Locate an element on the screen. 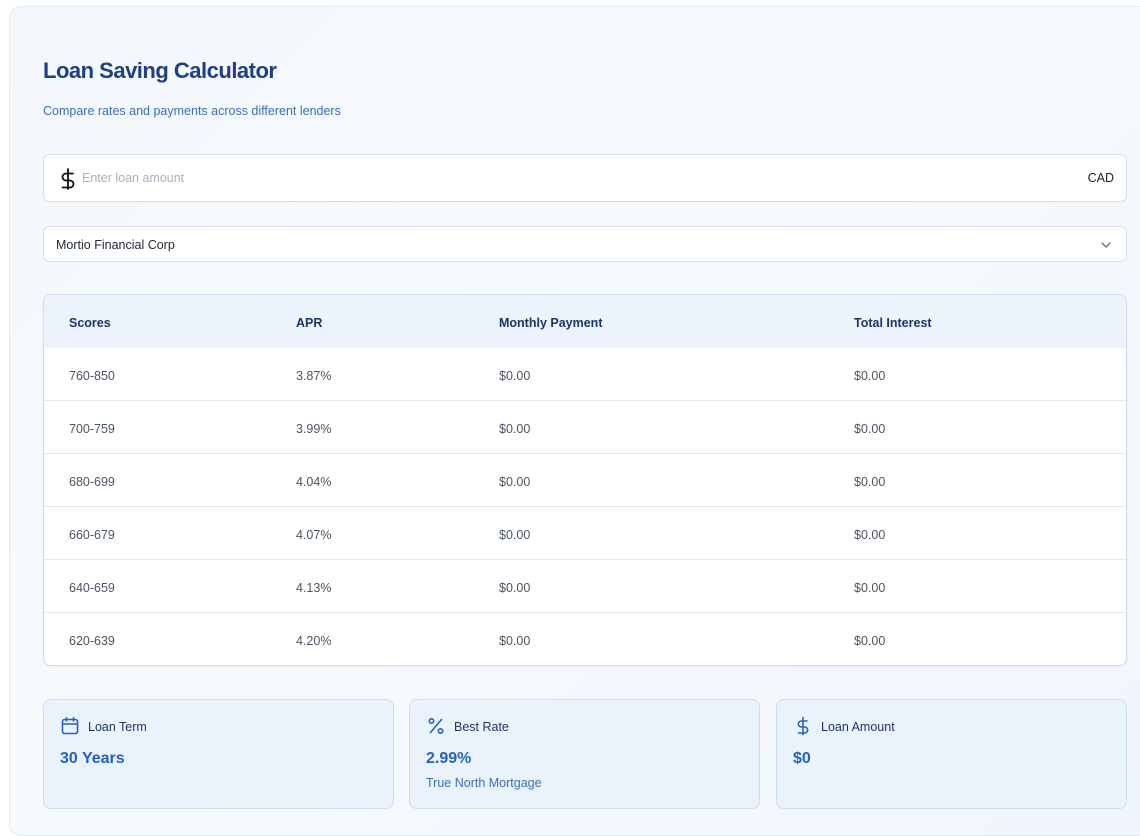 This screenshot has height=836, width=1140. lender-select: Mortio Financial Corp is located at coordinates (585, 244).